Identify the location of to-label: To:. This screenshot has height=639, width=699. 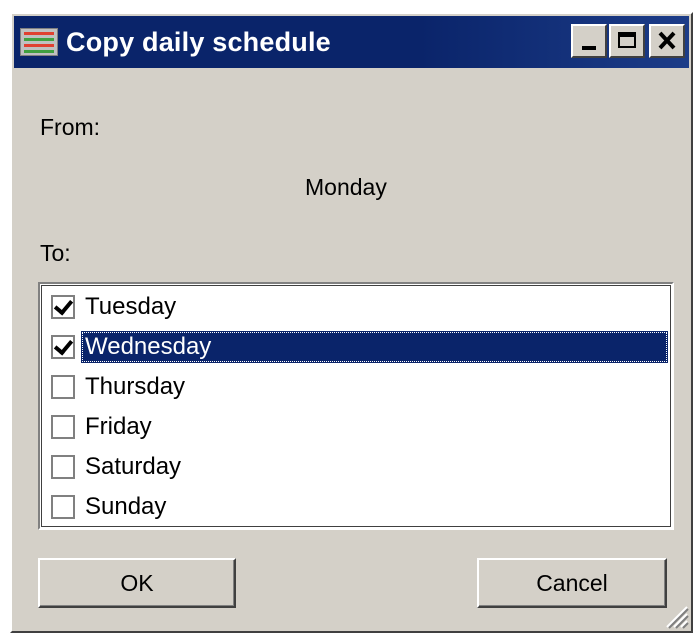
(55, 253).